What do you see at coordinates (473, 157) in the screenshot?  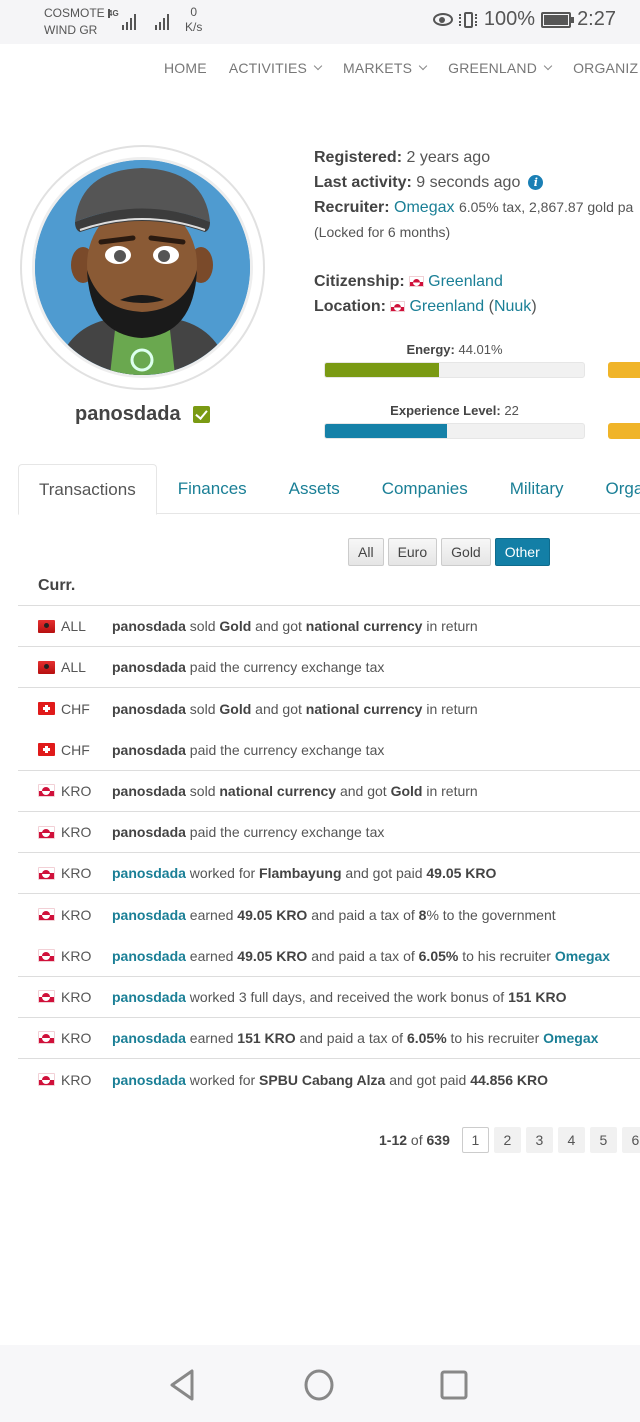 I see `registered-line: Registered: 2 years ago` at bounding box center [473, 157].